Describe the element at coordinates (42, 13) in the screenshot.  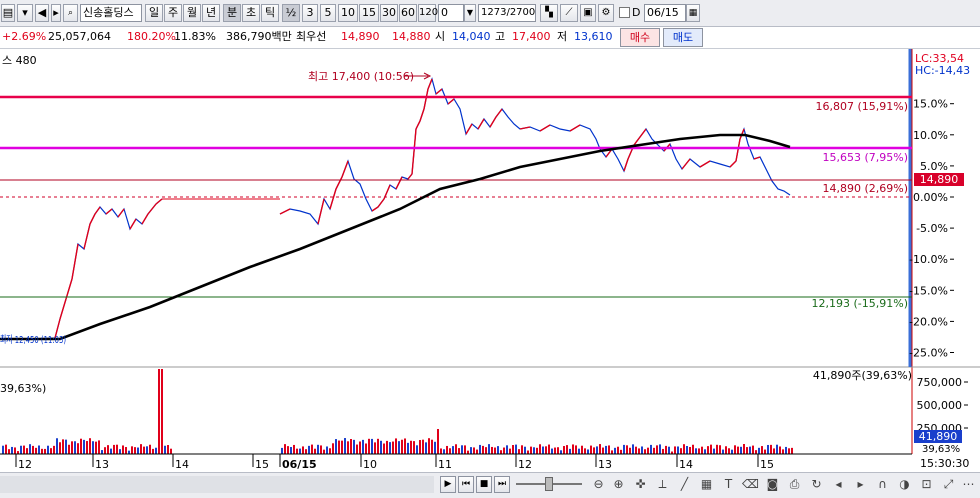
I see `prev-stock-icon: ◀` at that location.